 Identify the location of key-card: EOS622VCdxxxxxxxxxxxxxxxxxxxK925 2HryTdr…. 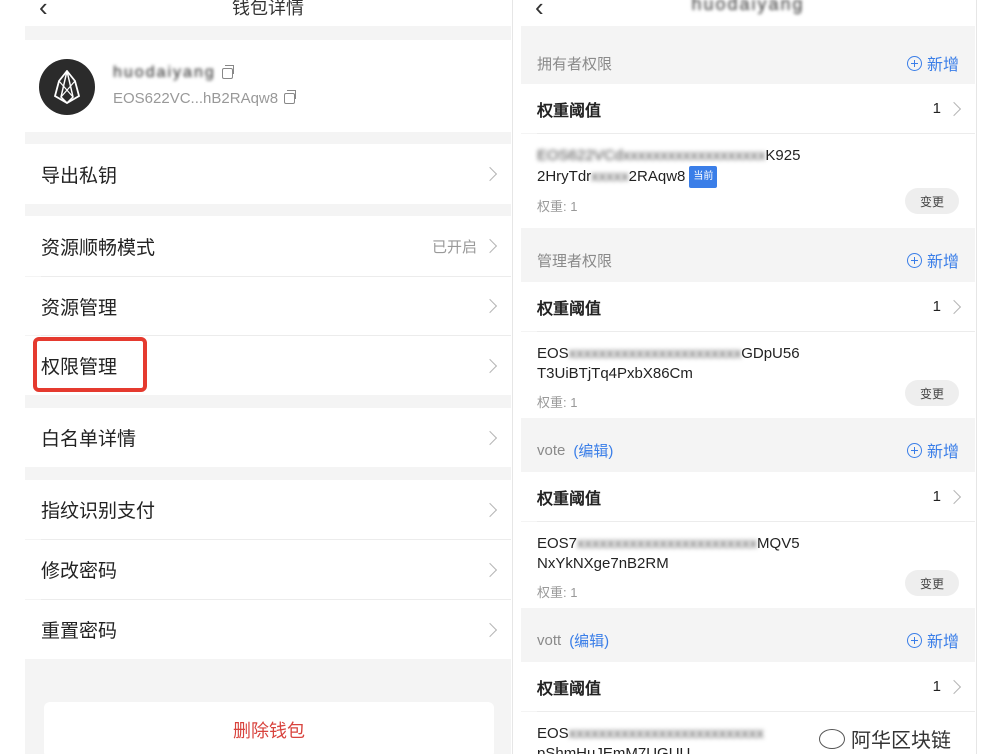
(748, 181).